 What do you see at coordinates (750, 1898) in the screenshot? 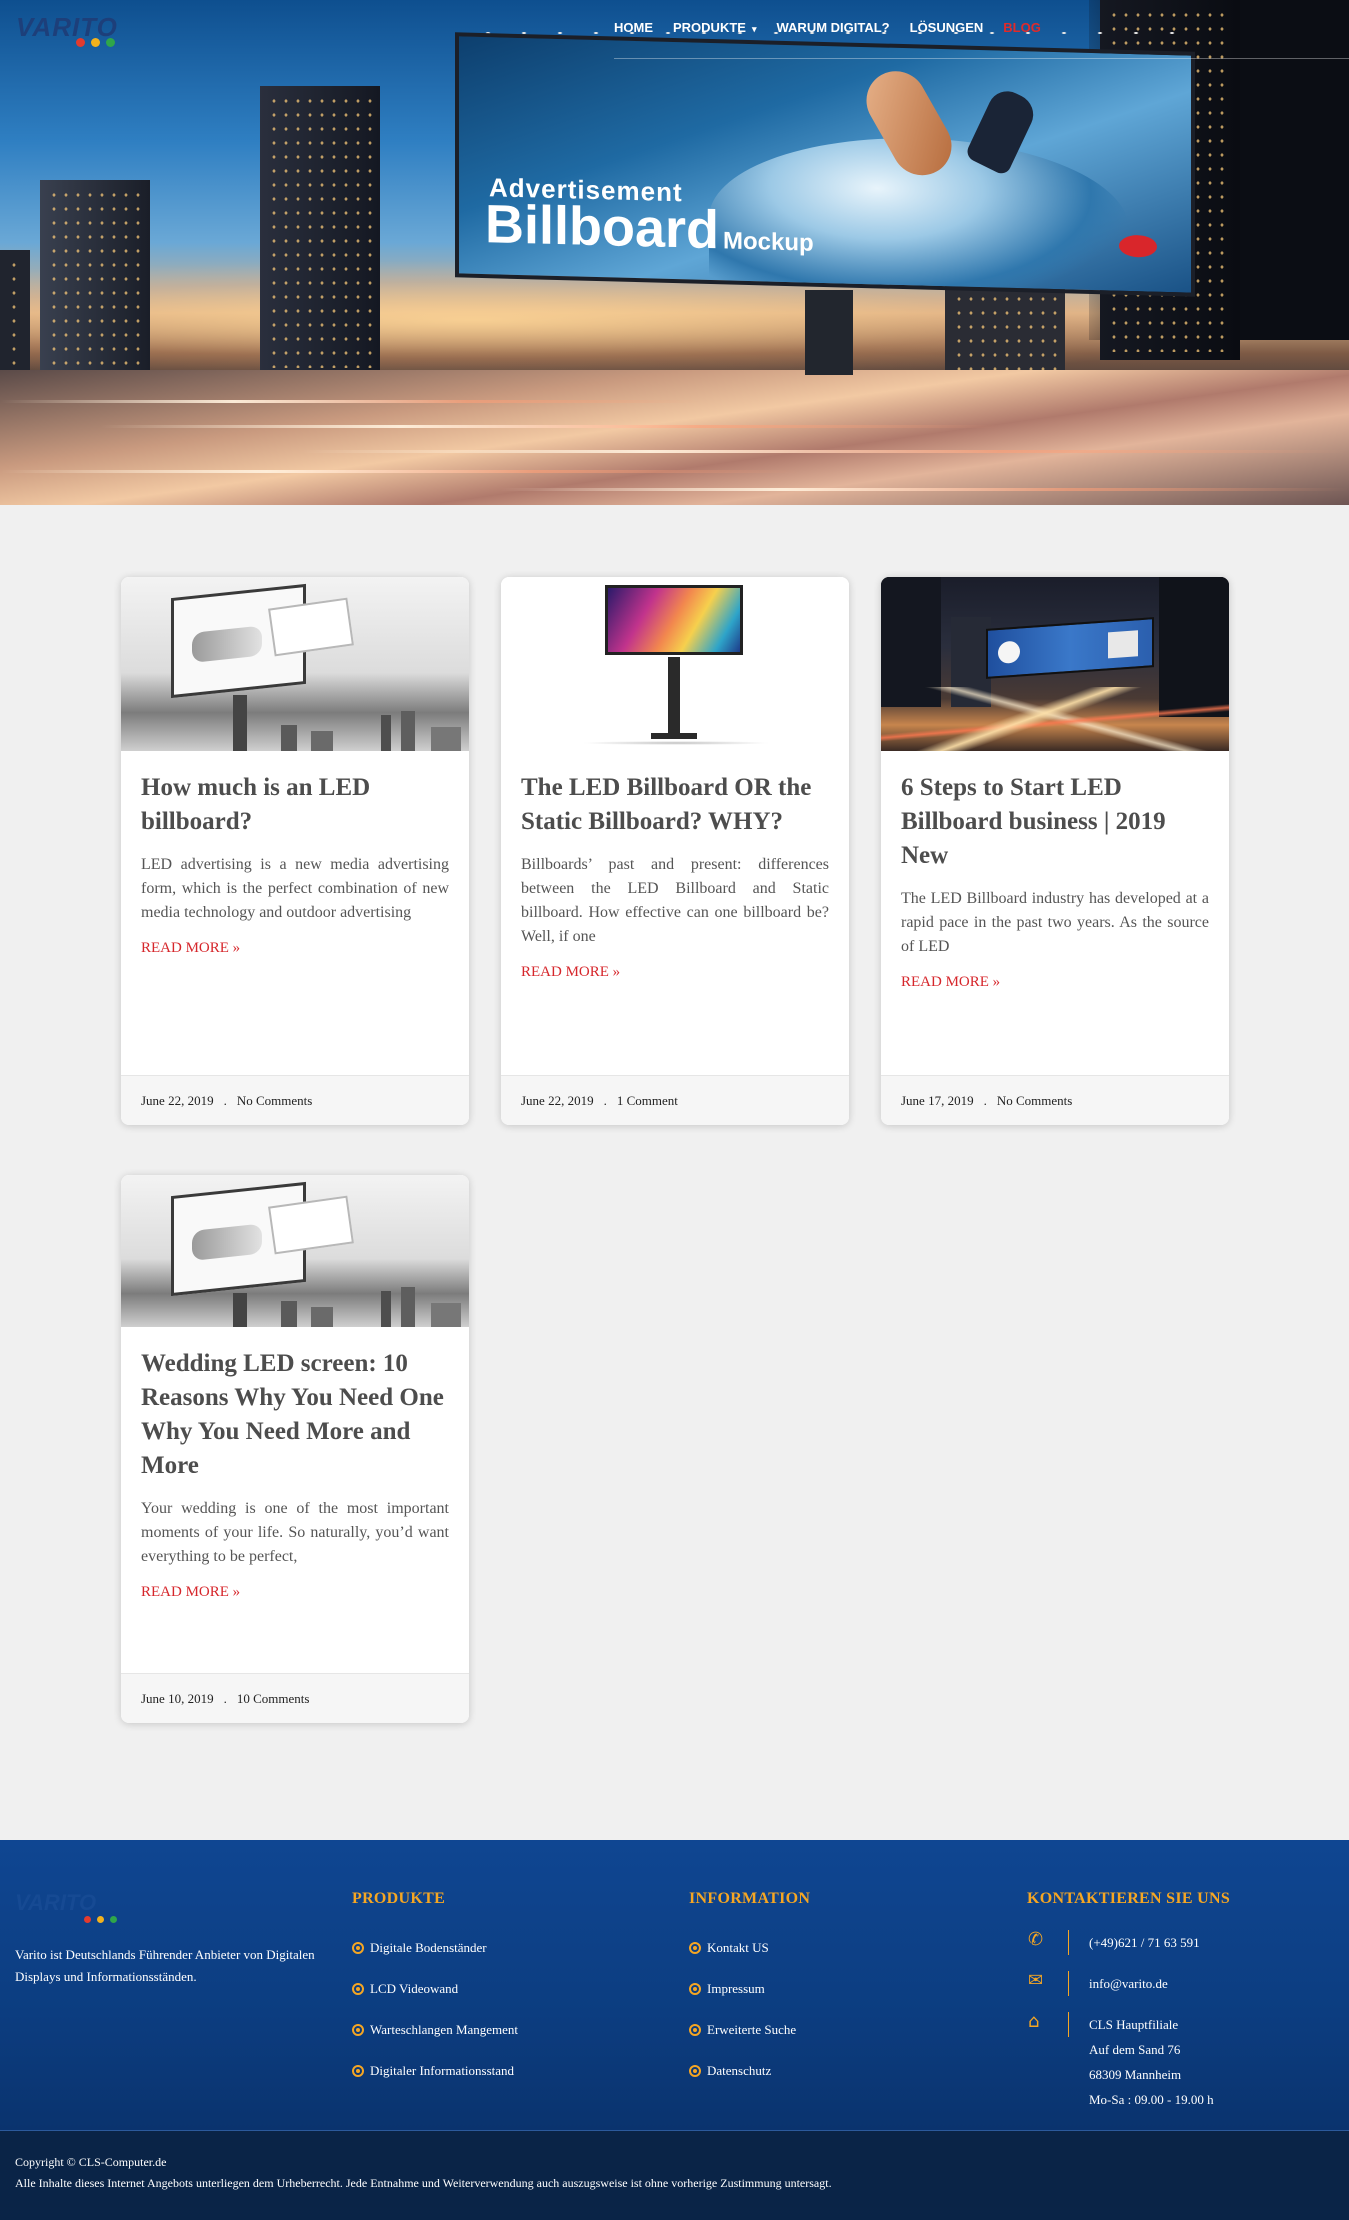
I see `footer-heading-information: INFORMATION` at bounding box center [750, 1898].